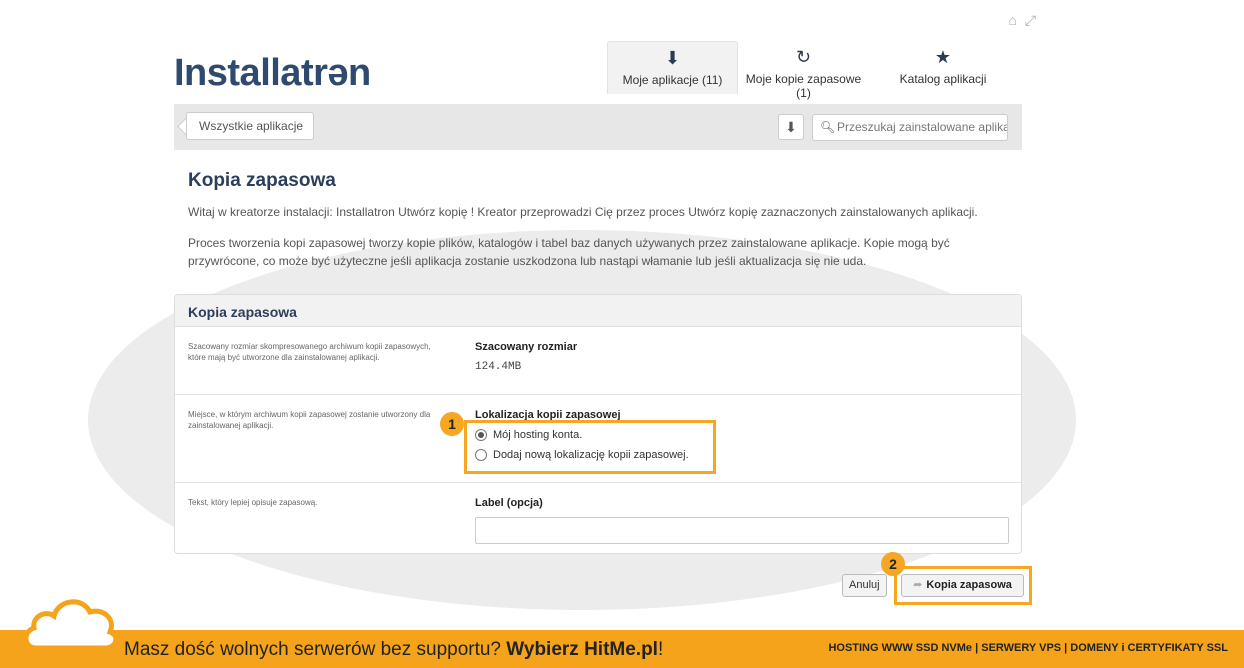  What do you see at coordinates (598, 311) in the screenshot?
I see `panel-title: Kopia zapasowa` at bounding box center [598, 311].